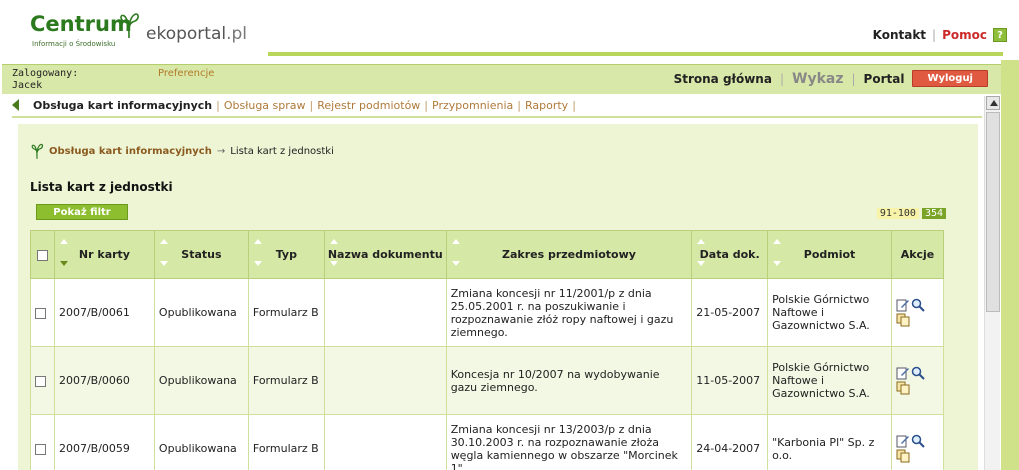  What do you see at coordinates (1000, 35) in the screenshot?
I see `help-icon: ?` at bounding box center [1000, 35].